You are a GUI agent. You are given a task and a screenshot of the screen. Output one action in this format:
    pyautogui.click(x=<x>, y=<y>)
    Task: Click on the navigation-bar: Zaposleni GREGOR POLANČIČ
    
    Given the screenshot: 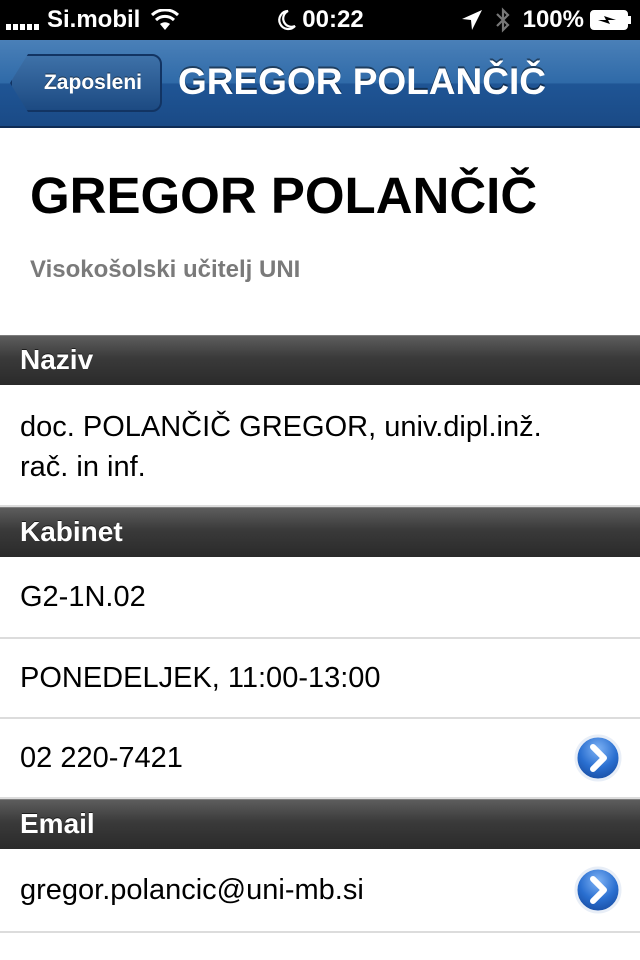 What is the action you would take?
    pyautogui.click(x=320, y=84)
    